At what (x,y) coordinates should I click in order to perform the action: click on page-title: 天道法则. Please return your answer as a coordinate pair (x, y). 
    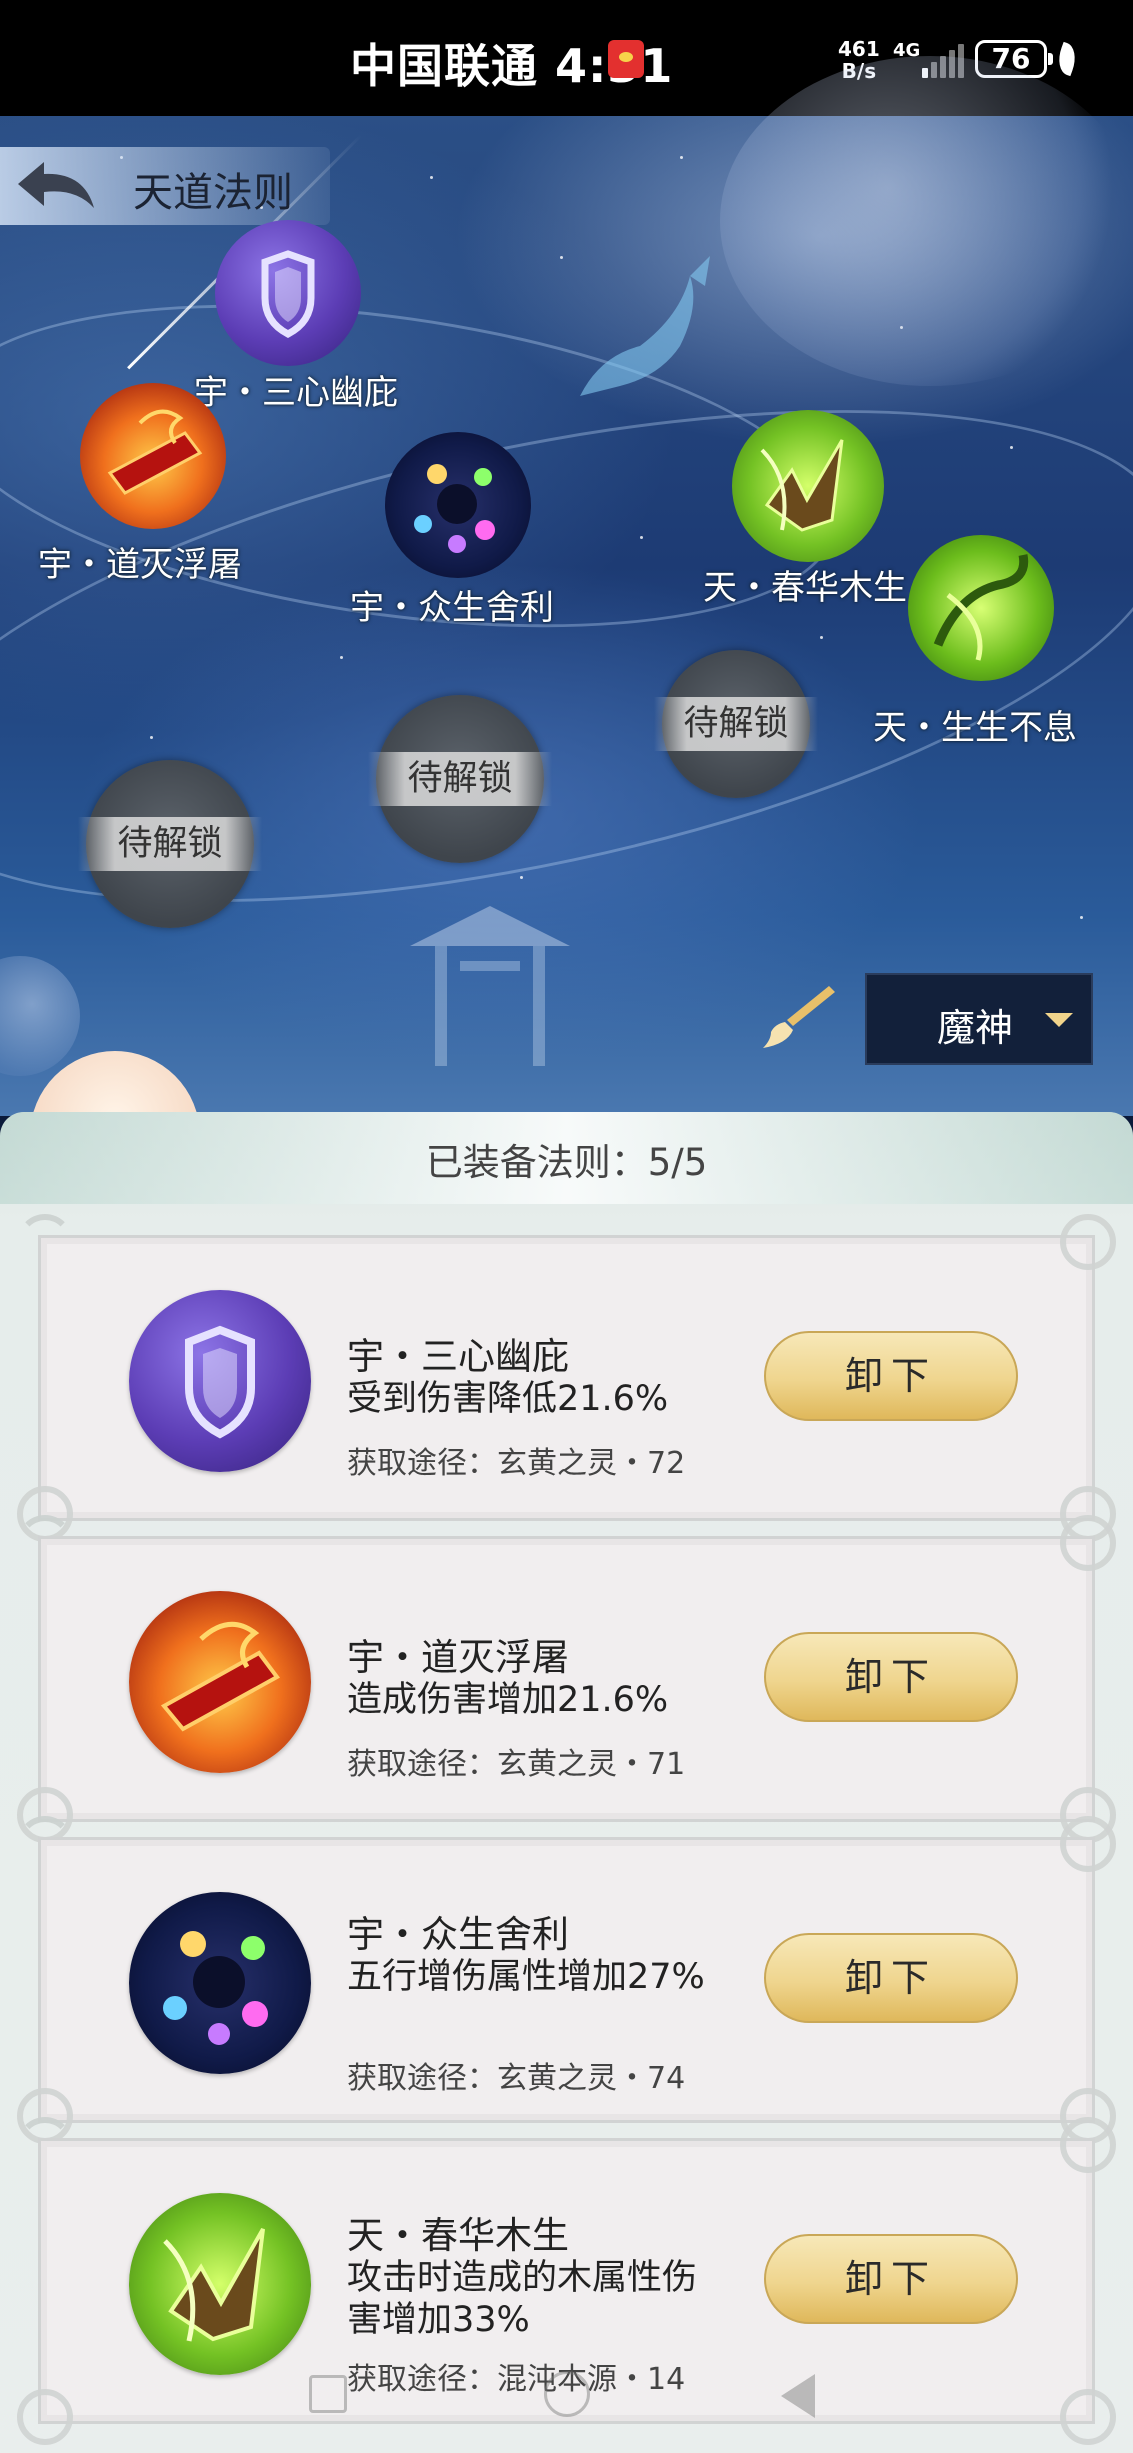
    Looking at the image, I should click on (213, 193).